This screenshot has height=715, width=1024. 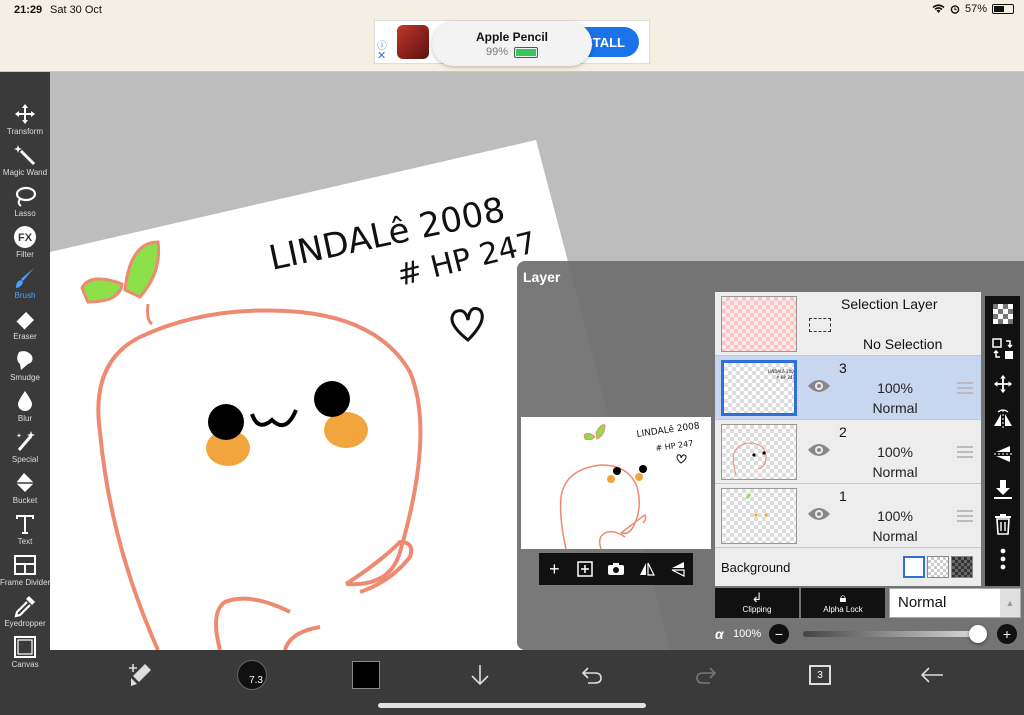 I want to click on camera-icon, so click(x=616, y=569).